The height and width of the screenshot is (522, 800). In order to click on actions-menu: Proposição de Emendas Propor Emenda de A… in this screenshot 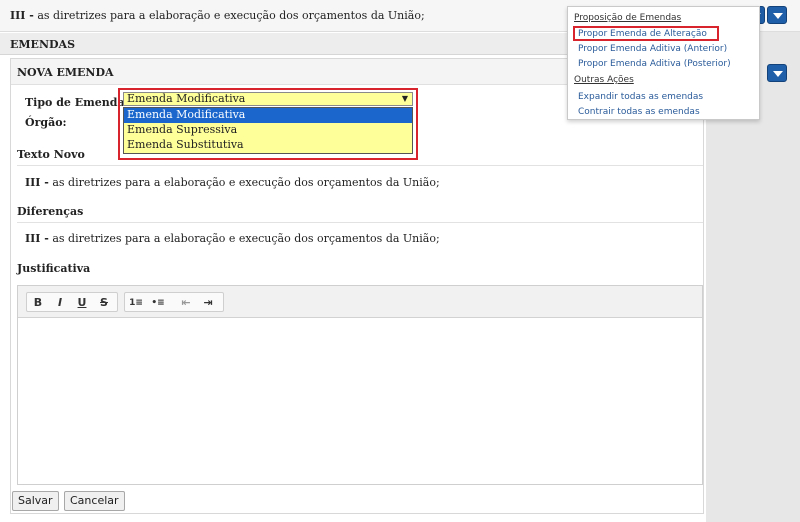, I will do `click(663, 63)`.